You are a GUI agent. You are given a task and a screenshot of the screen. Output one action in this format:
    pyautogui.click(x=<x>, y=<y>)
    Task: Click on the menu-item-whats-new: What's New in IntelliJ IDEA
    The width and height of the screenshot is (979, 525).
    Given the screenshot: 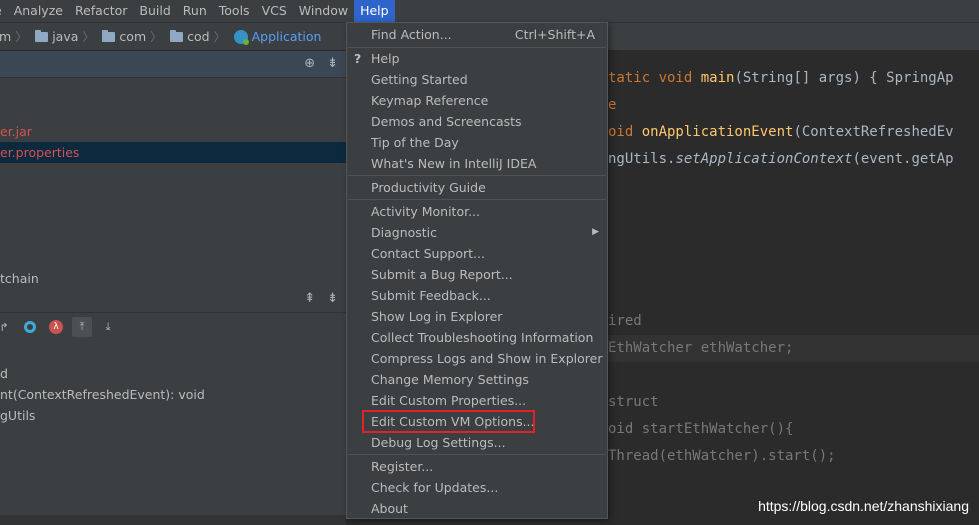 What is the action you would take?
    pyautogui.click(x=477, y=163)
    